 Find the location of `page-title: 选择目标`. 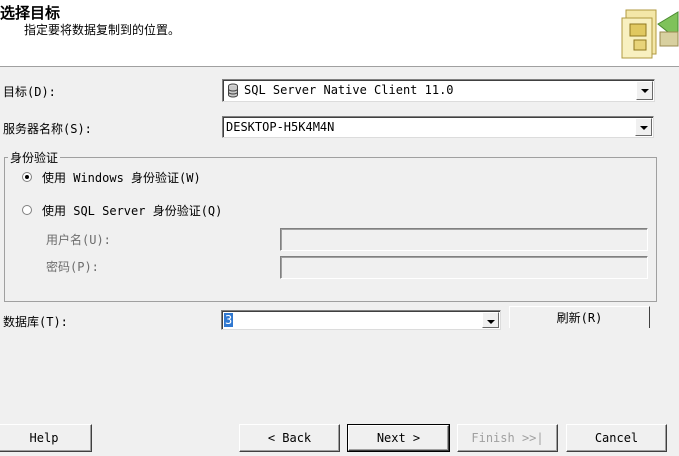

page-title: 选择目标 is located at coordinates (30, 13).